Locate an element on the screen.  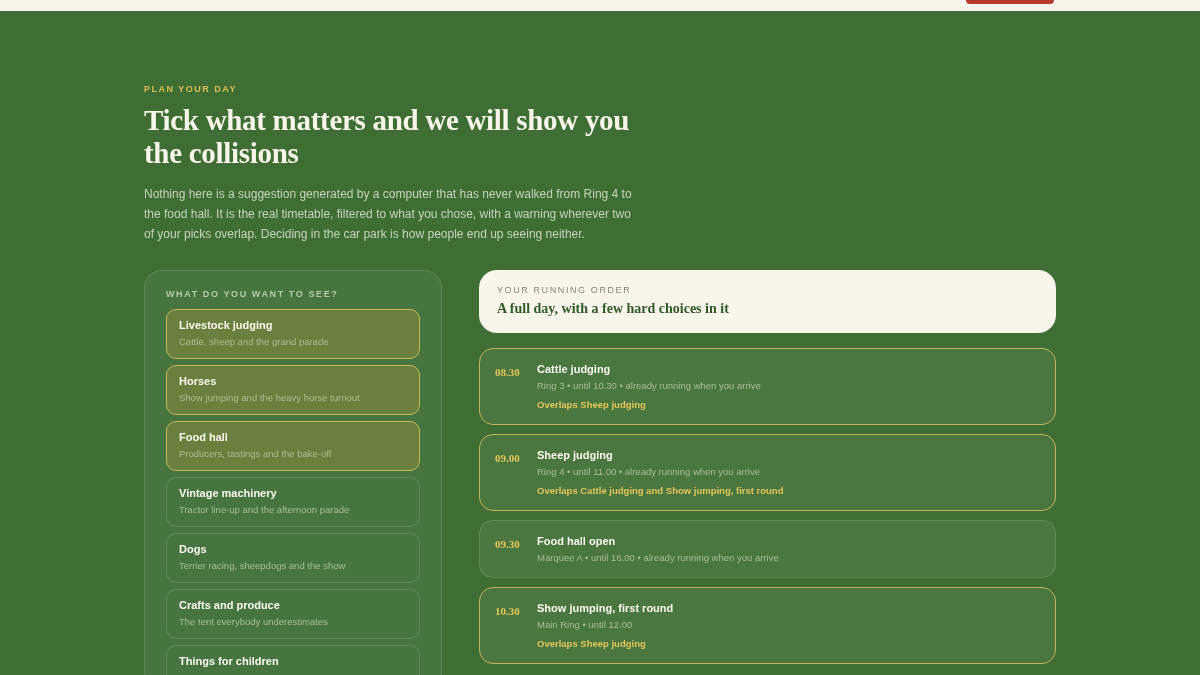
event-details: Ring 3 • until 10.30 • already running when you arrive is located at coordinates (649, 385).